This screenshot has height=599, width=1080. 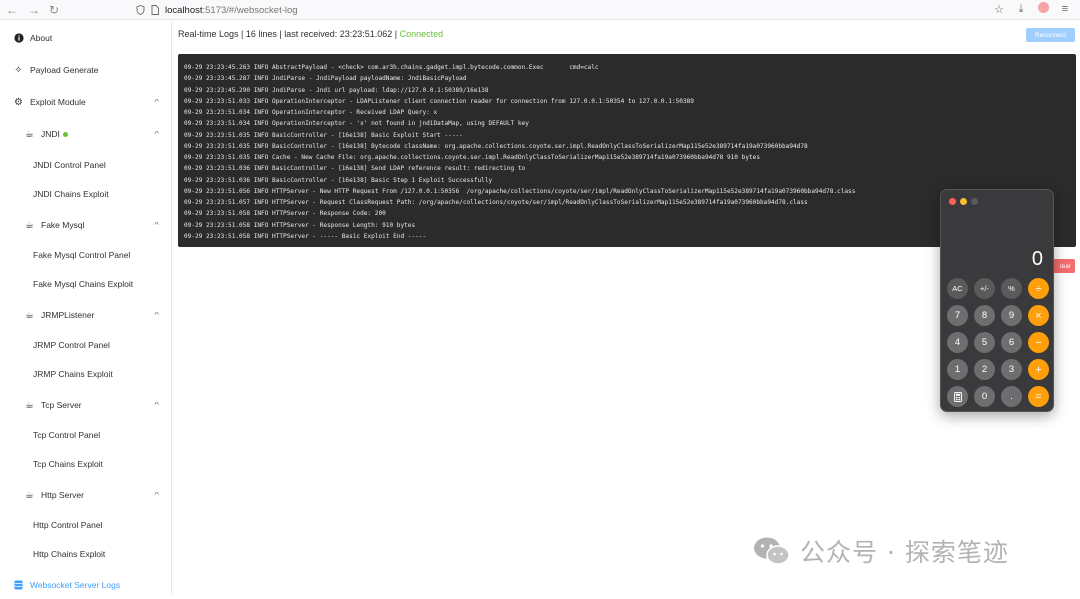 I want to click on sidebar-item-fake-mysql-chains: Fake Mysql Chains Exploit, so click(x=85, y=284).